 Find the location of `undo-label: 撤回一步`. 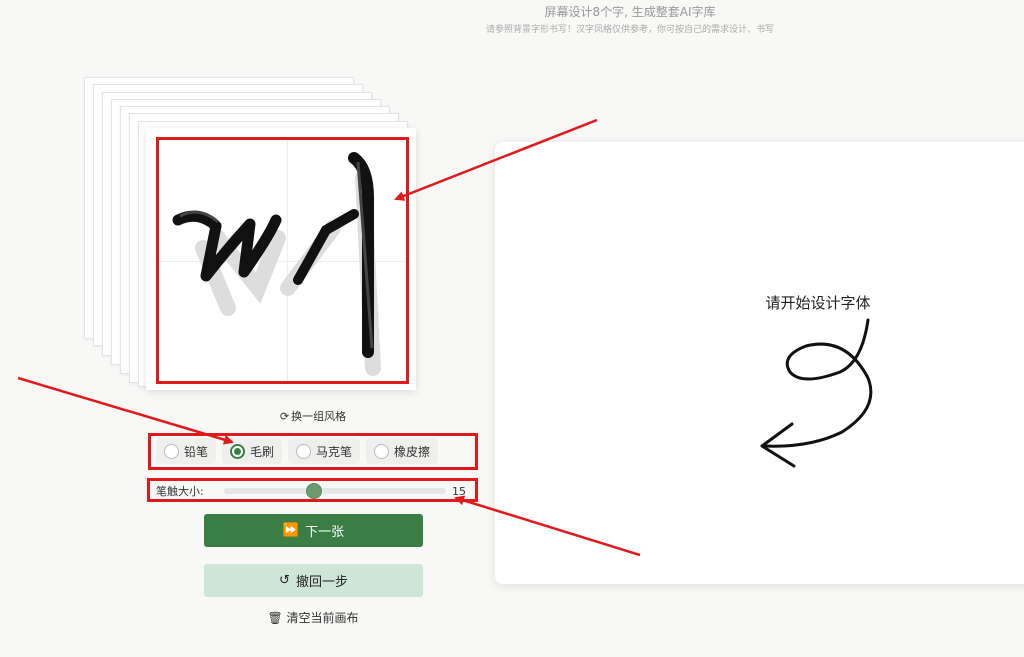

undo-label: 撤回一步 is located at coordinates (321, 582).